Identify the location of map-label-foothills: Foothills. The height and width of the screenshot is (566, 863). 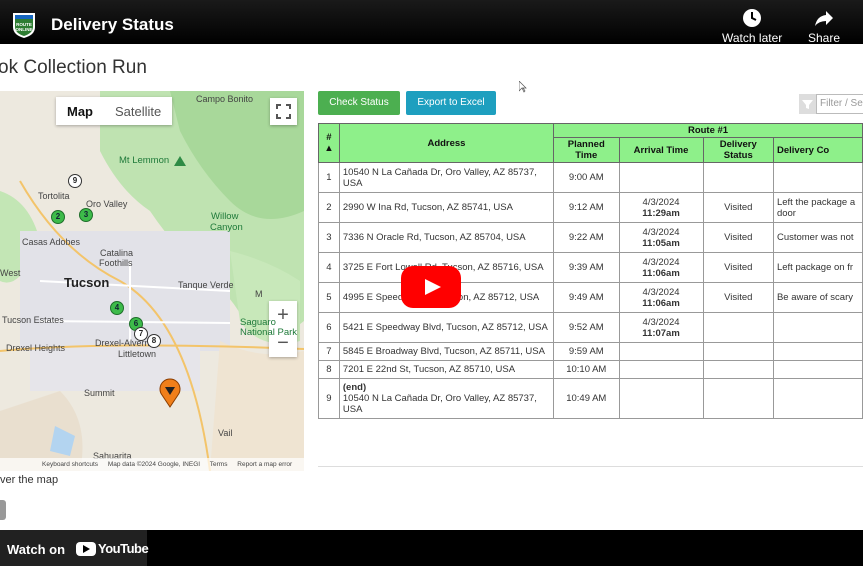
(116, 263).